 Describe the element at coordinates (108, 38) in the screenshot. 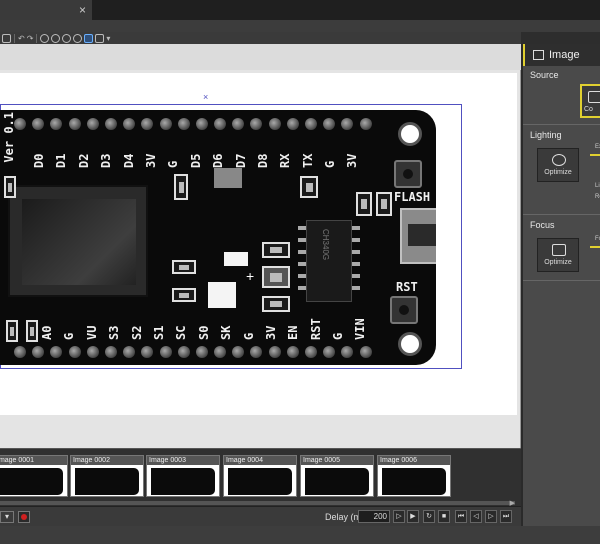

I see `chevron-down-icon: ▾` at that location.